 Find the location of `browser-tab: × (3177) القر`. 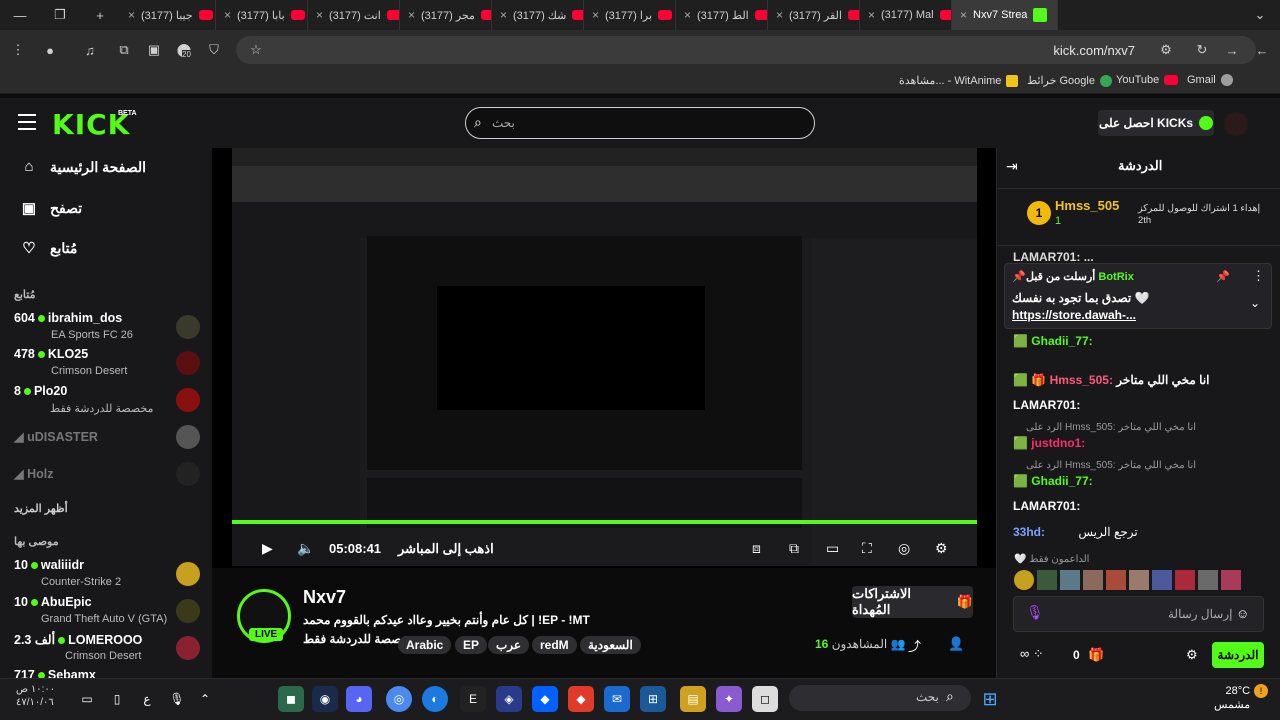

browser-tab: × (3177) القر is located at coordinates (814, 15).